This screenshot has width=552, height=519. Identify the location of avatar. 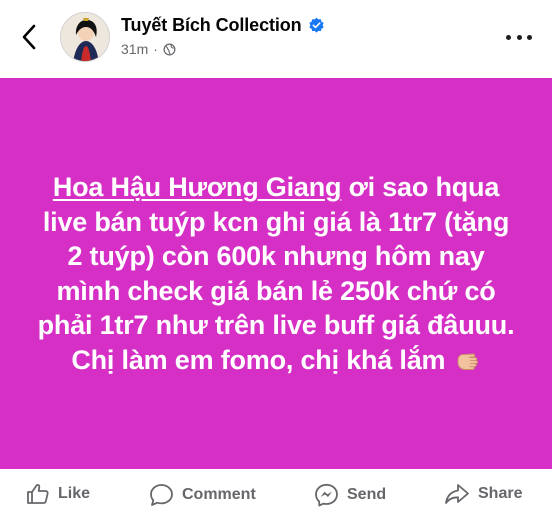
(85, 37).